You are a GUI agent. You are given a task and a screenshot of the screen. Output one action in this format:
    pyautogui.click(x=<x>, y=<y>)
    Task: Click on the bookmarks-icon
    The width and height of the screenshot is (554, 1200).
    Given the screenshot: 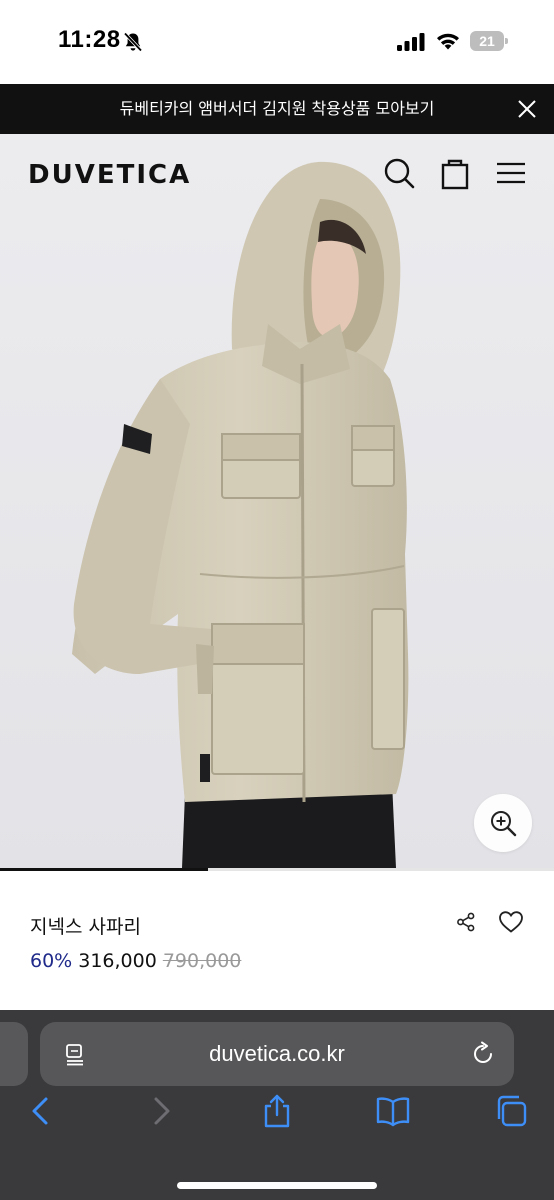 What is the action you would take?
    pyautogui.click(x=393, y=1111)
    